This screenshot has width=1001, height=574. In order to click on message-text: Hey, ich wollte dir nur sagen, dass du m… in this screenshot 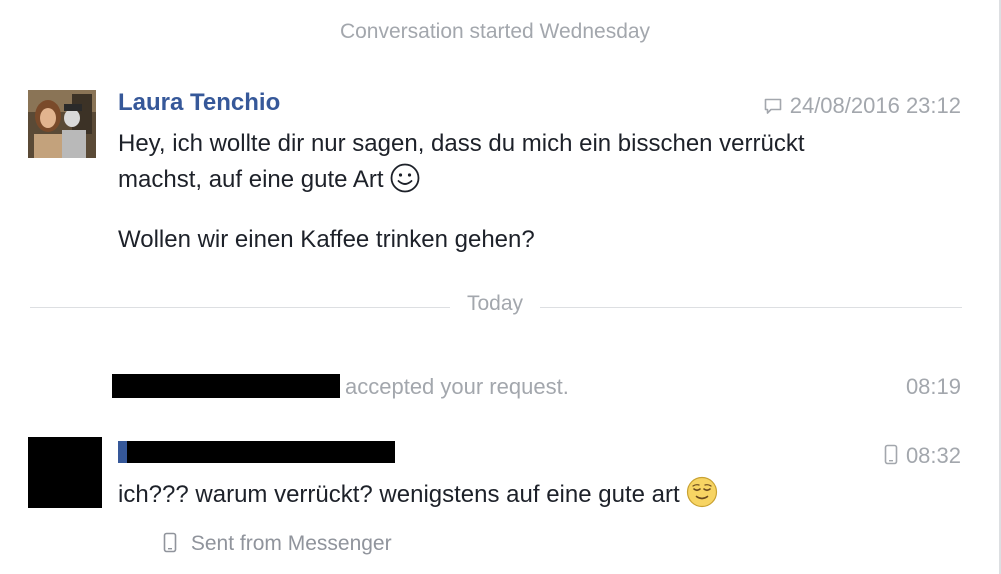, I will do `click(478, 162)`.